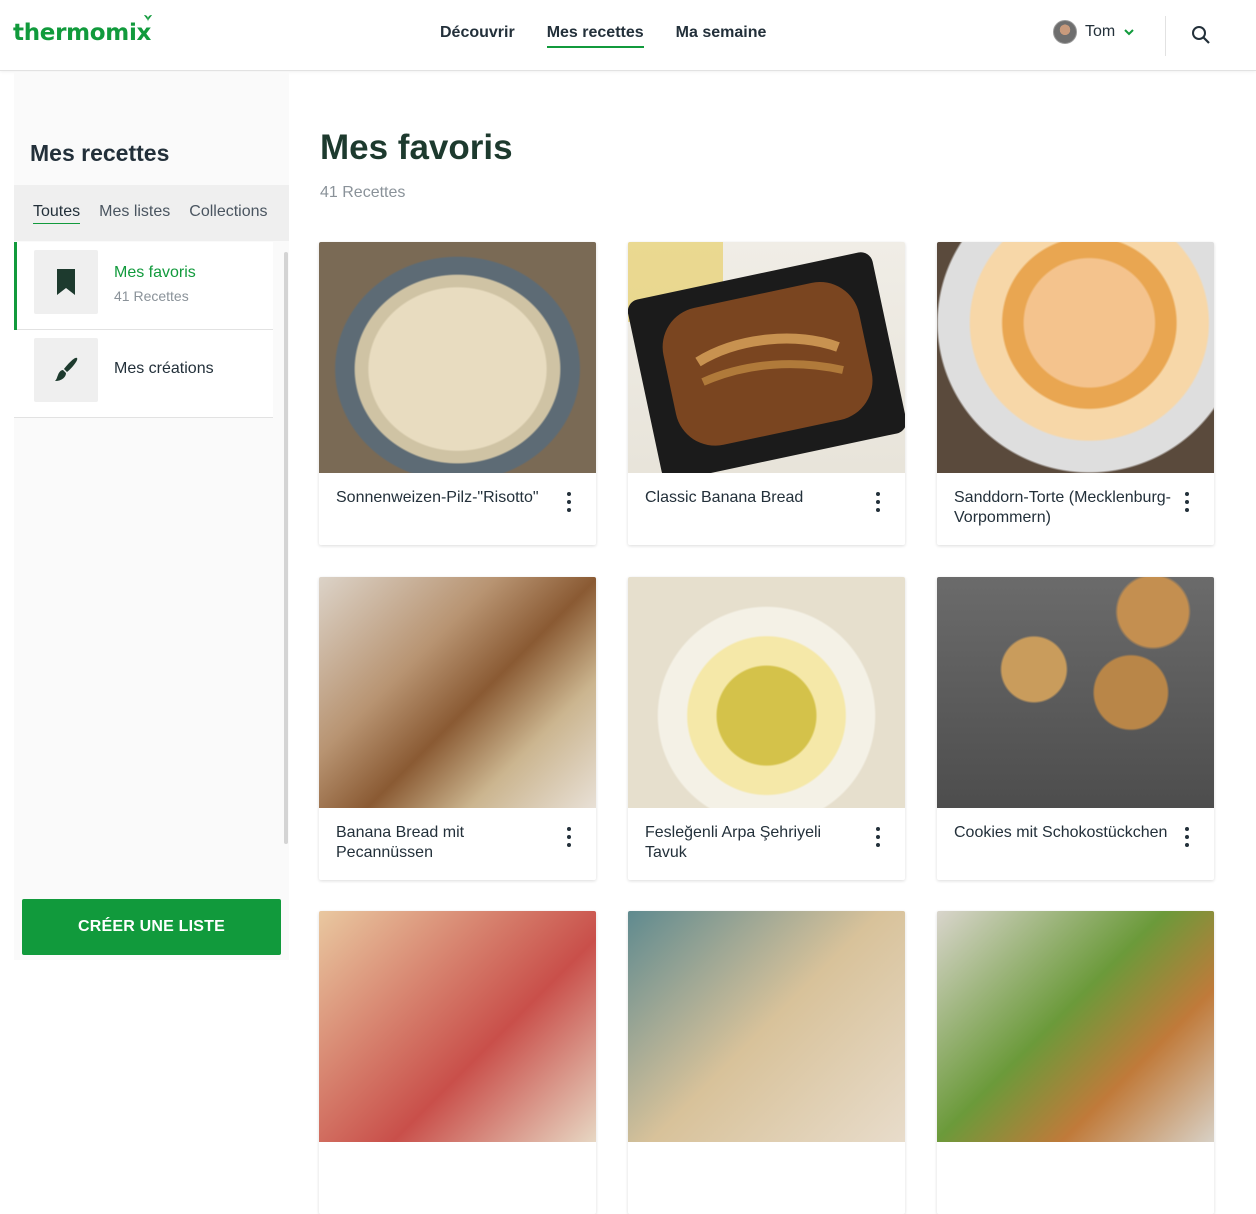 This screenshot has width=1256, height=1214. What do you see at coordinates (82, 33) in the screenshot?
I see `logo-text: thermomix` at bounding box center [82, 33].